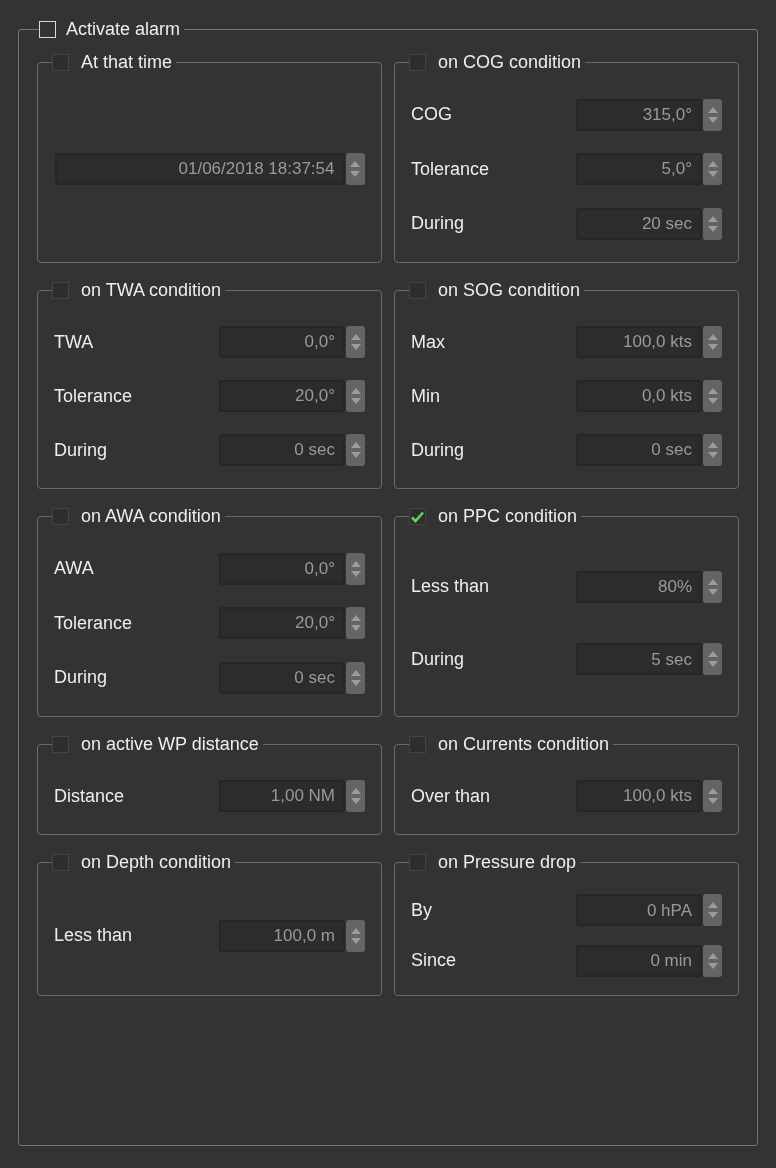 The width and height of the screenshot is (776, 1168). Describe the element at coordinates (431, 114) in the screenshot. I see `field-label: COG` at that location.